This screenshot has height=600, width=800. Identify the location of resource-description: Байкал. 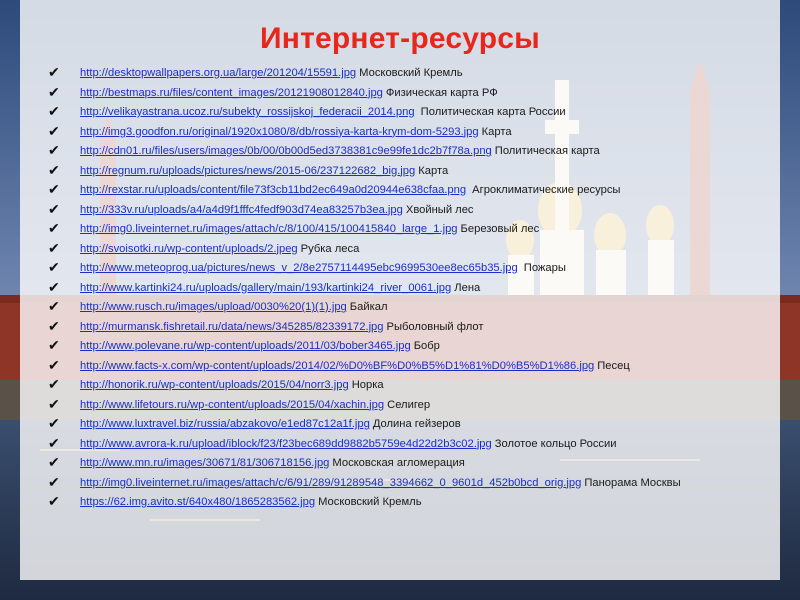
(368, 307).